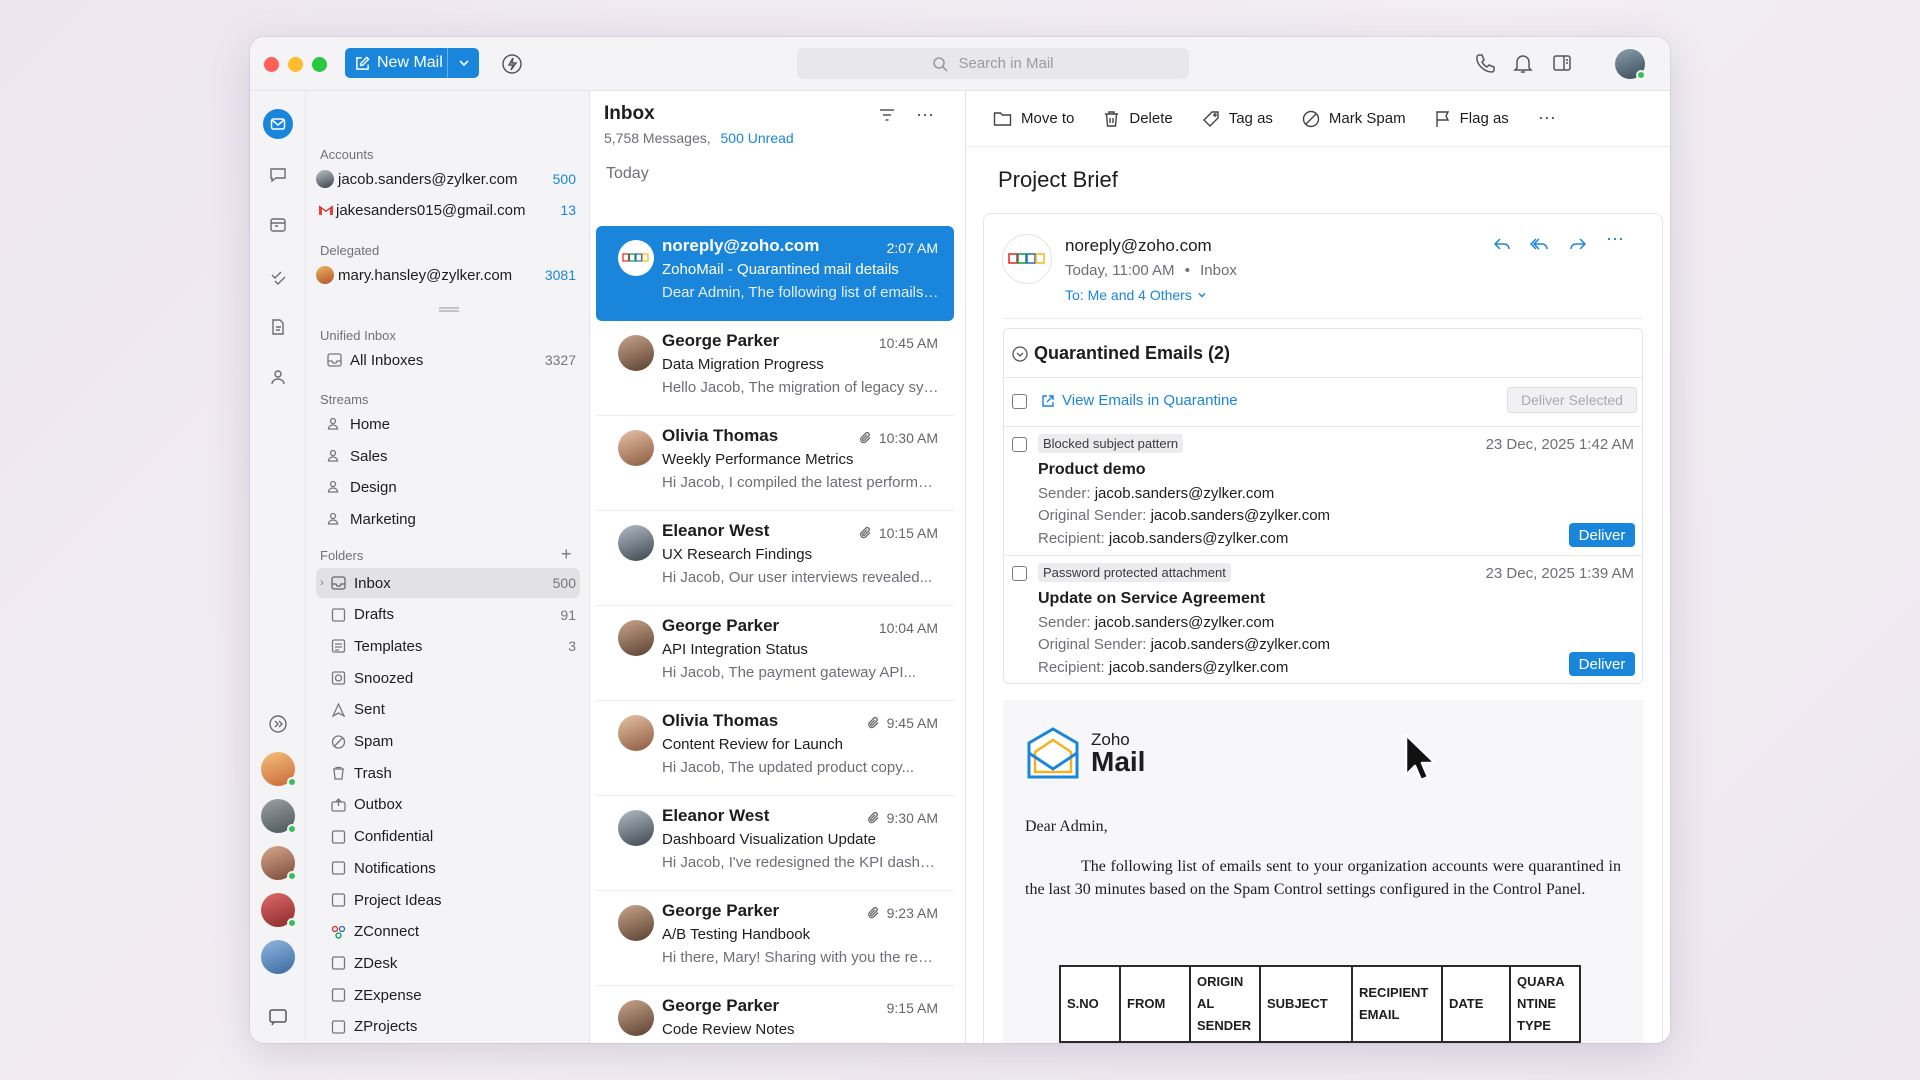 This screenshot has width=1920, height=1080. Describe the element at coordinates (448, 678) in the screenshot. I see `sidebar-item-snoozed: Snoozed` at that location.